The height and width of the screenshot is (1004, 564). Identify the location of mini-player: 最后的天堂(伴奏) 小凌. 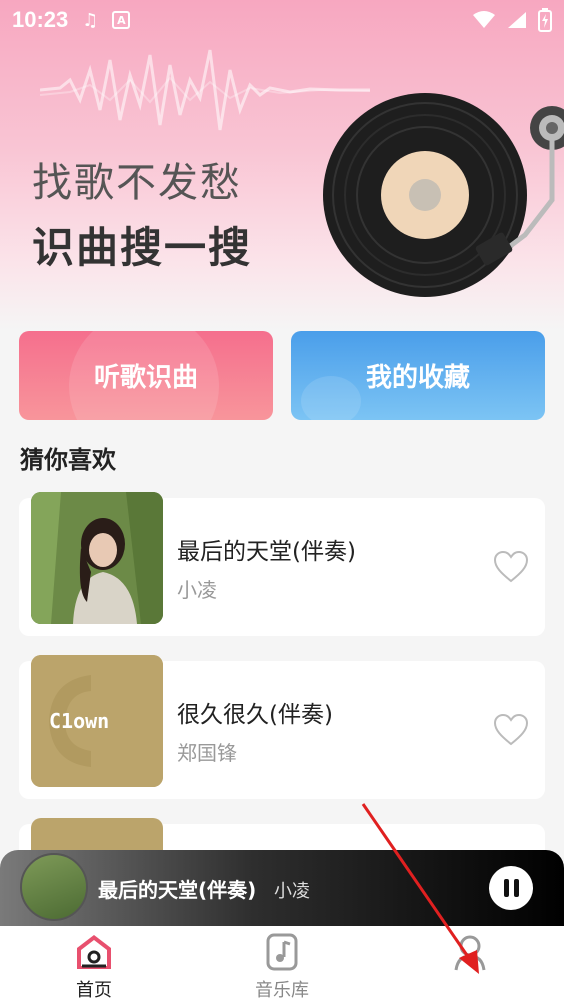
(282, 888).